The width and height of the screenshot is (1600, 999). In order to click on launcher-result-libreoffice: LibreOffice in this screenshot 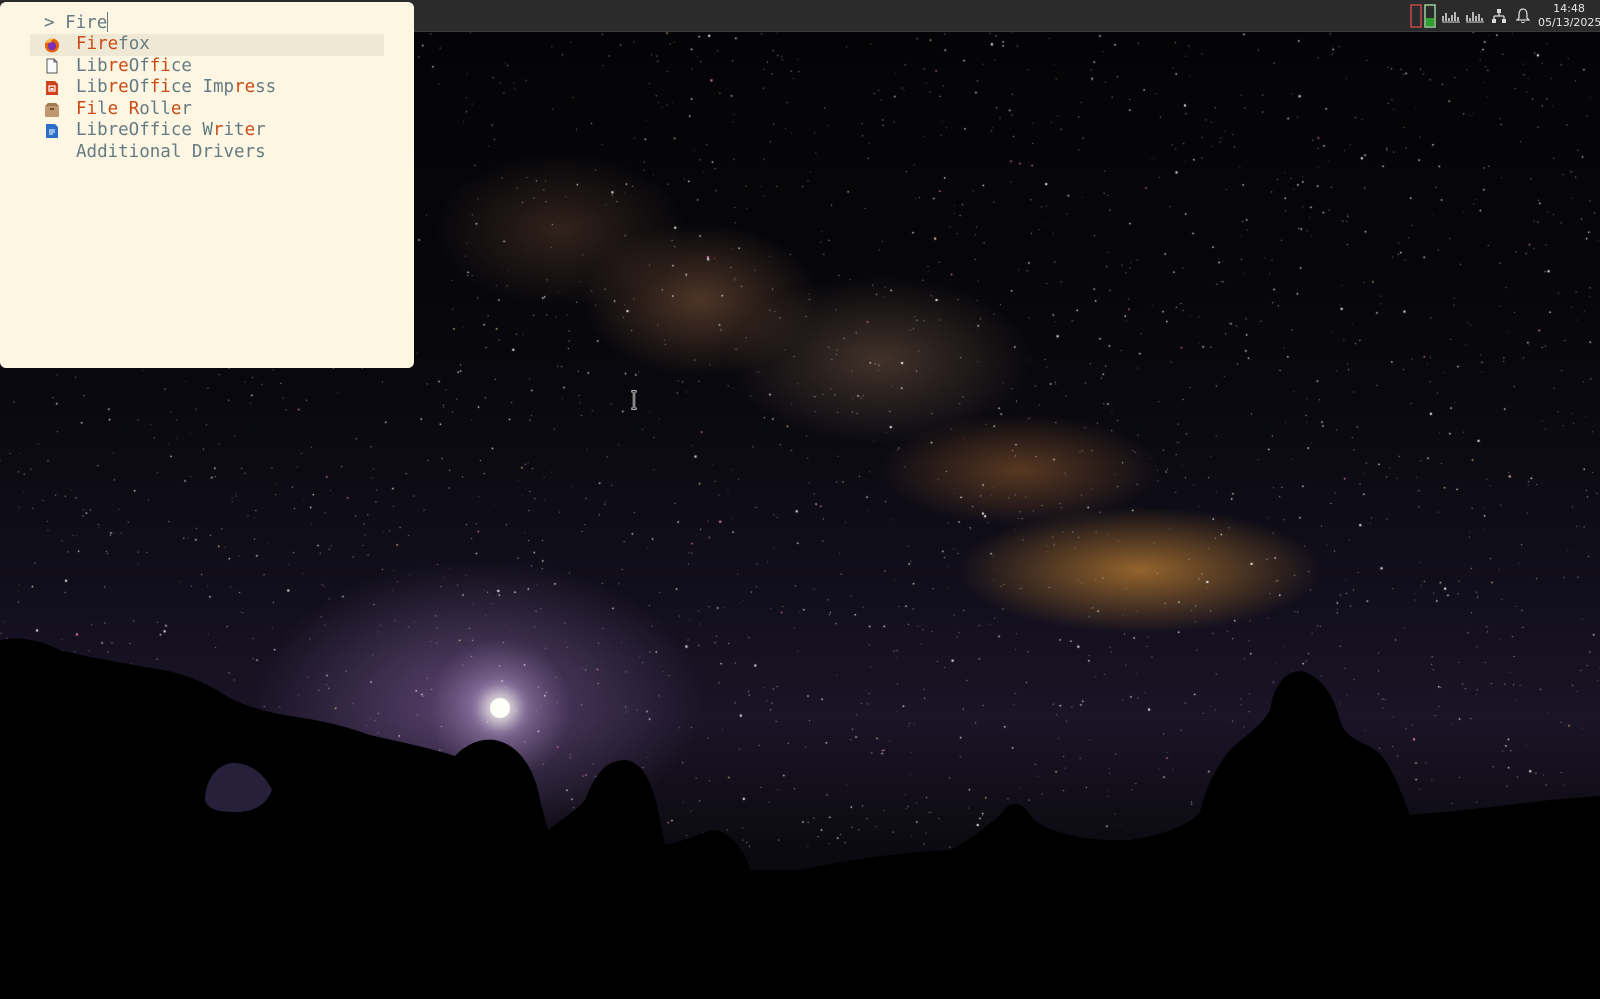, I will do `click(207, 67)`.